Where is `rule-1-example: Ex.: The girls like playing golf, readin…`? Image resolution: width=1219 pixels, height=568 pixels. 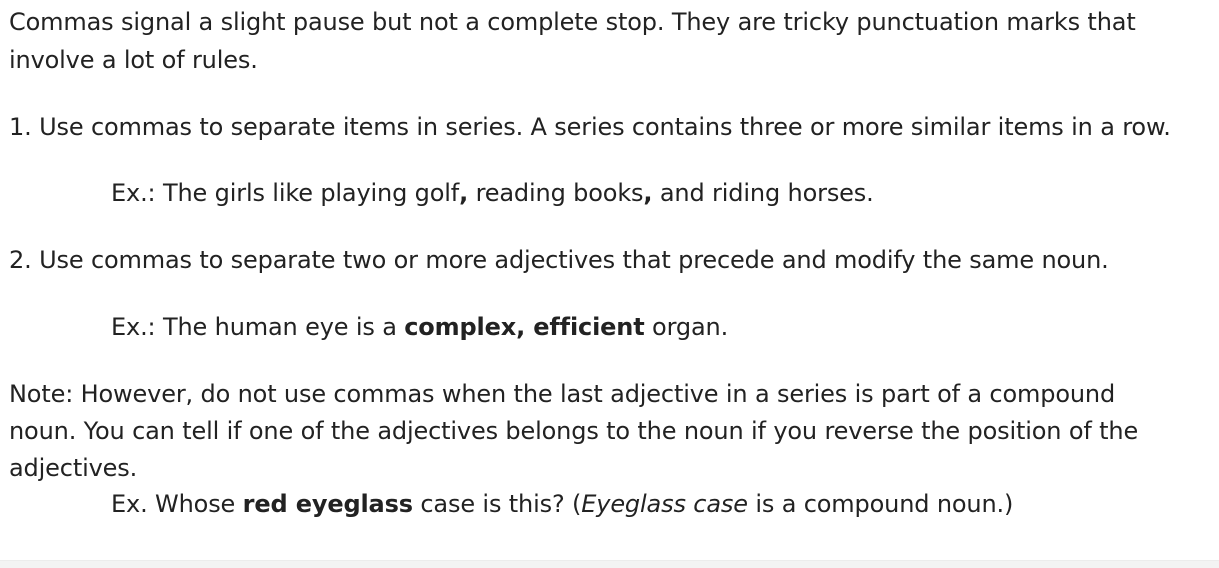 rule-1-example: Ex.: The girls like playing golf, readin… is located at coordinates (492, 193).